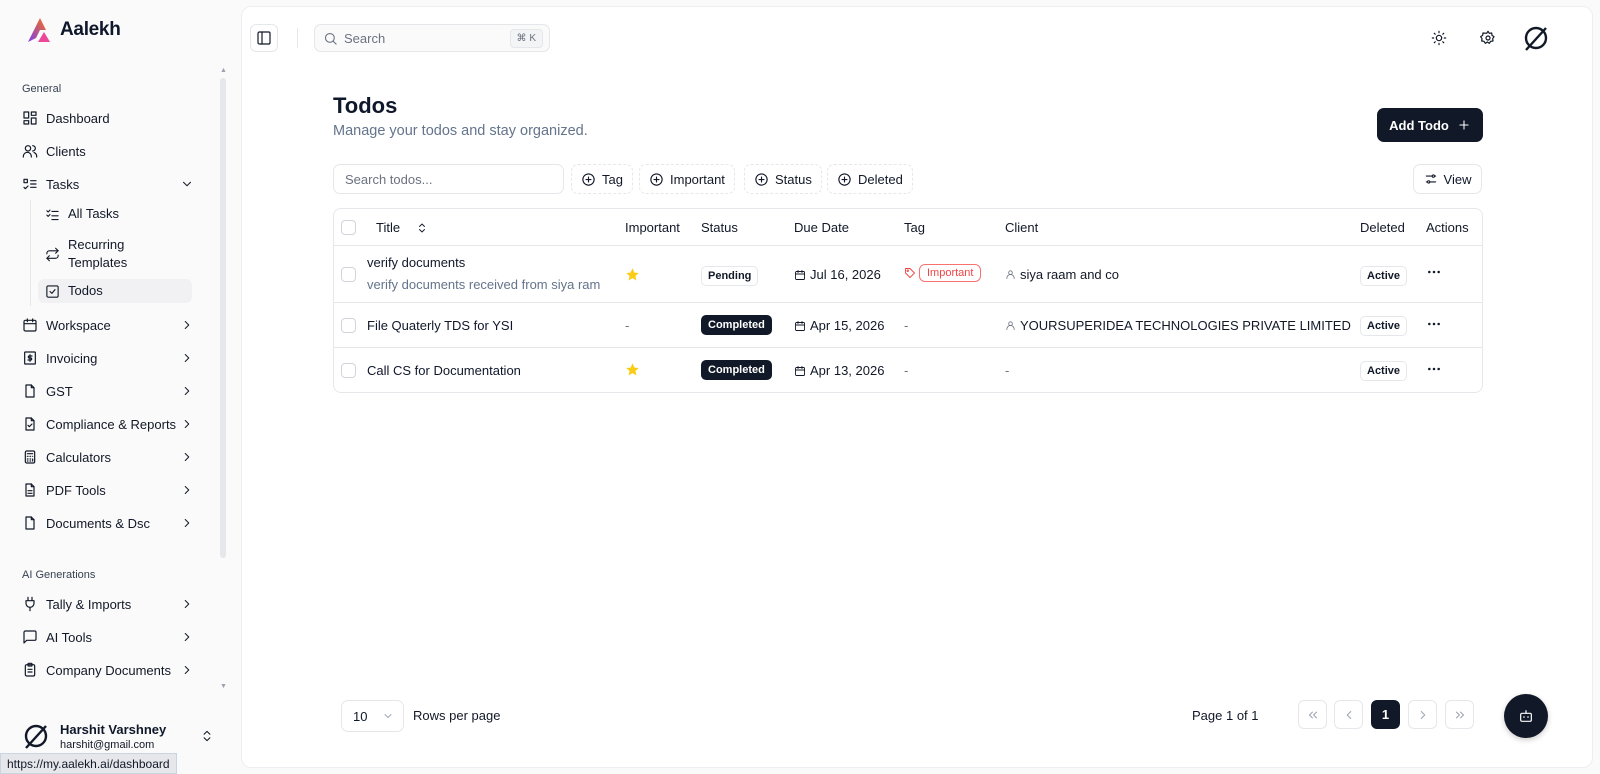  What do you see at coordinates (1457, 179) in the screenshot?
I see `view-label: View` at bounding box center [1457, 179].